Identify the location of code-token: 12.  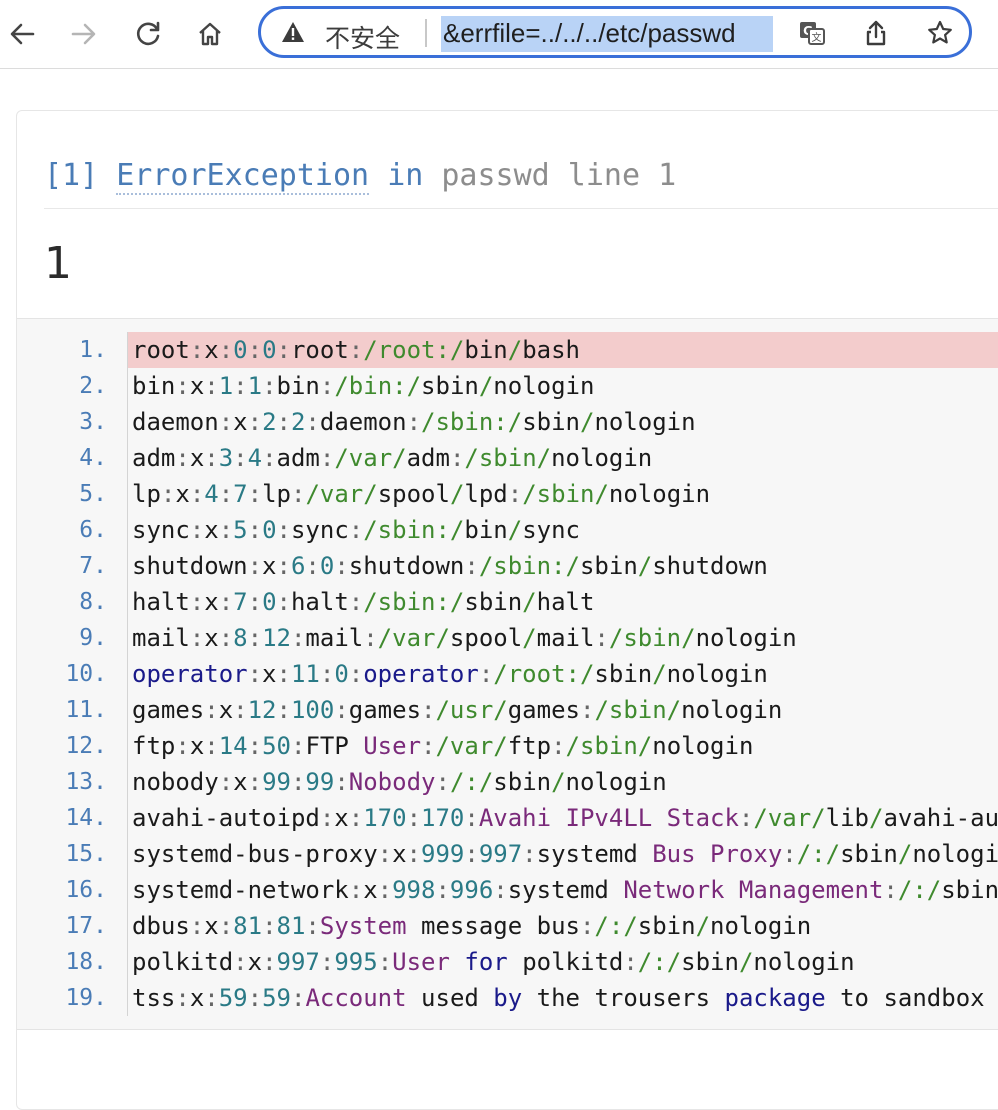
(276, 638).